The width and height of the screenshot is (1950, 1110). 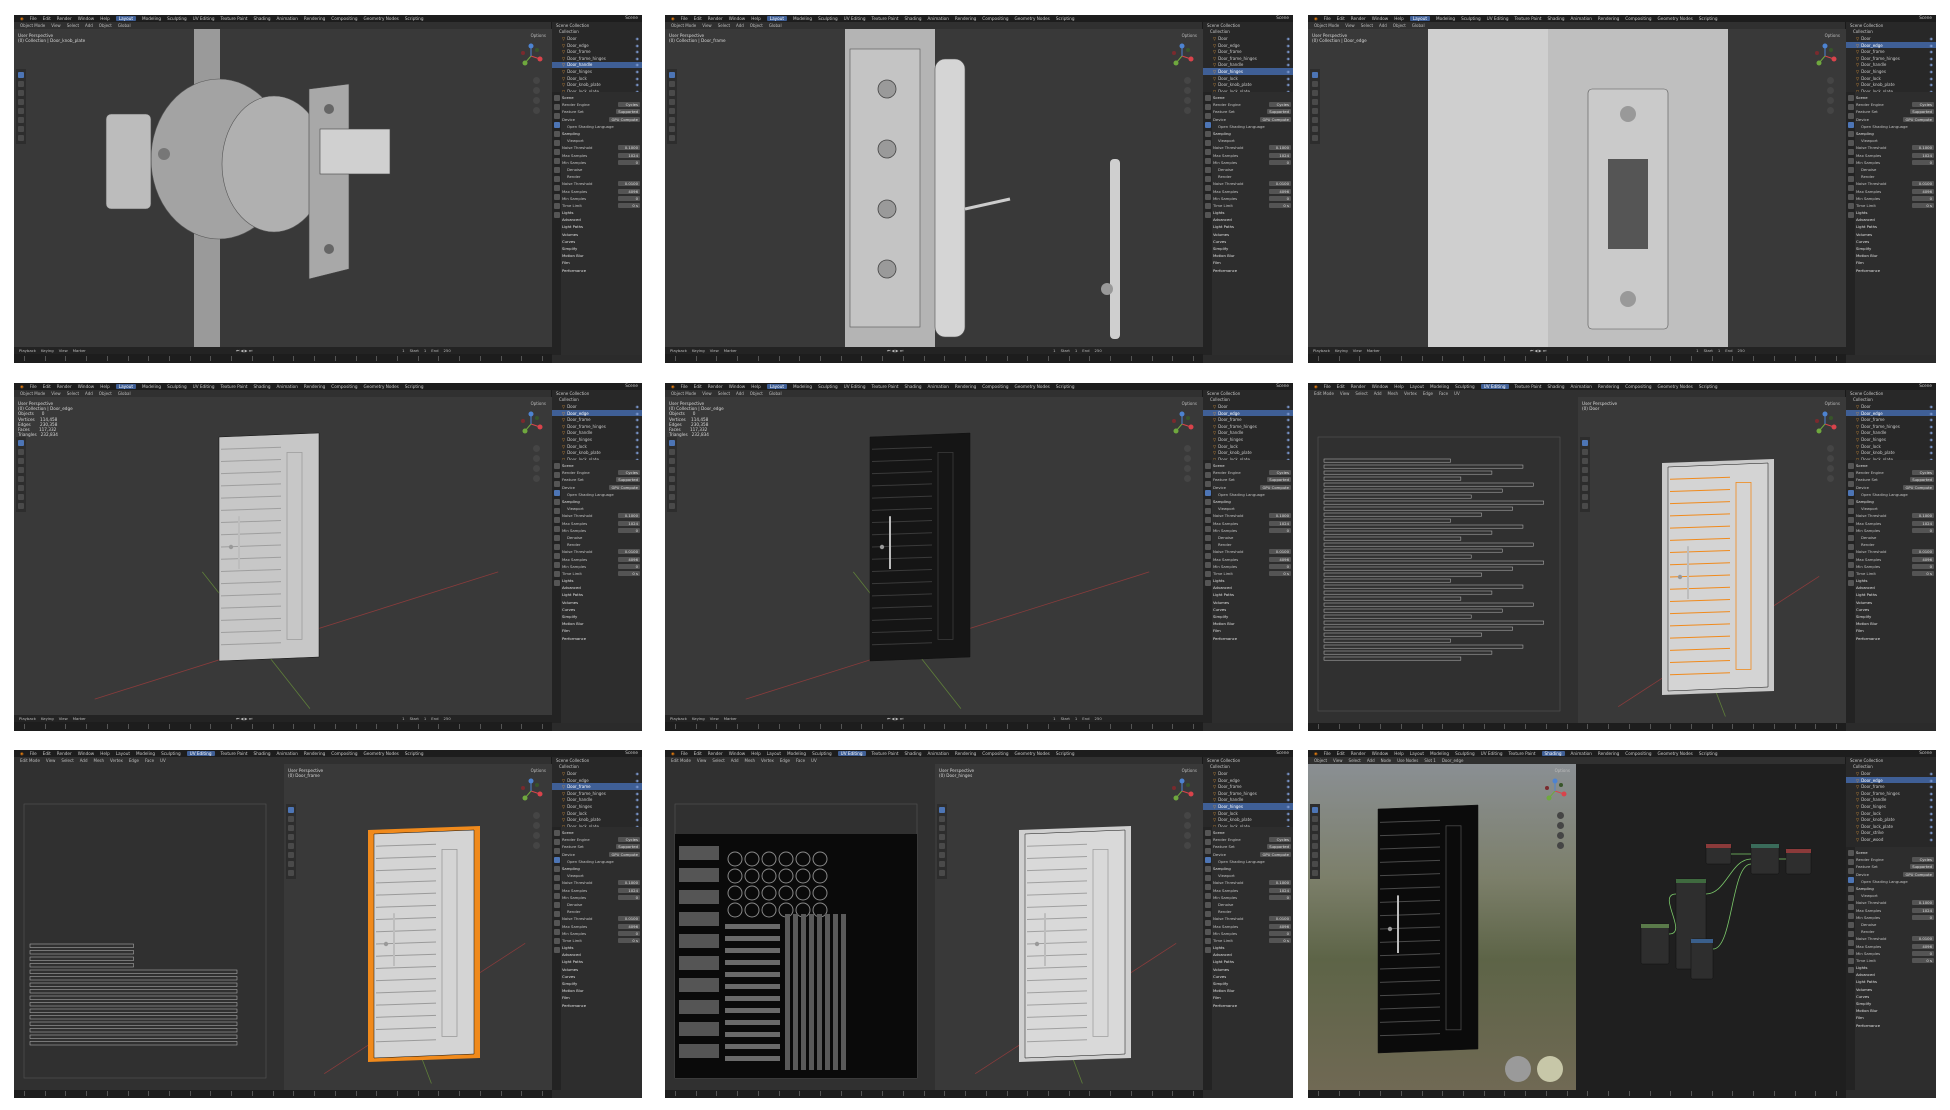 I want to click on menu-file: File, so click(x=33, y=18).